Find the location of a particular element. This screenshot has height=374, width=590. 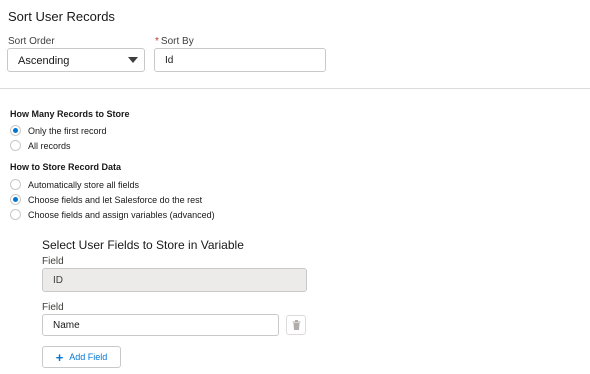

storage-group-title: How to Store Record Data is located at coordinates (66, 167).